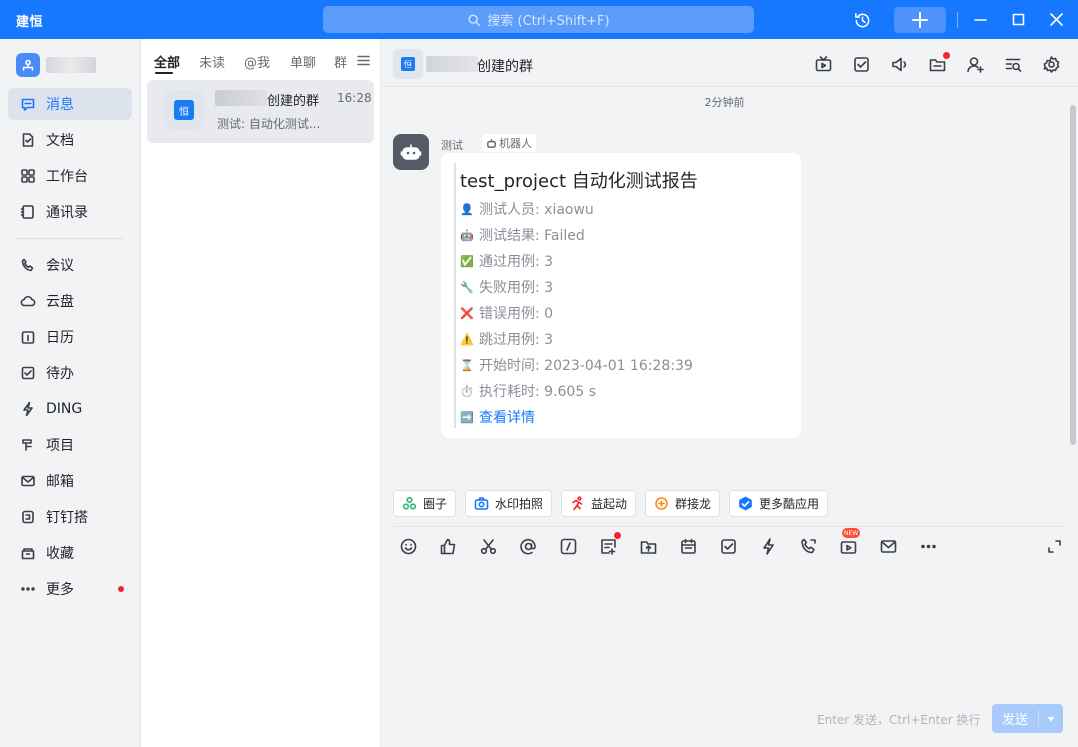 The width and height of the screenshot is (1078, 747). What do you see at coordinates (920, 20) in the screenshot?
I see `add-button` at bounding box center [920, 20].